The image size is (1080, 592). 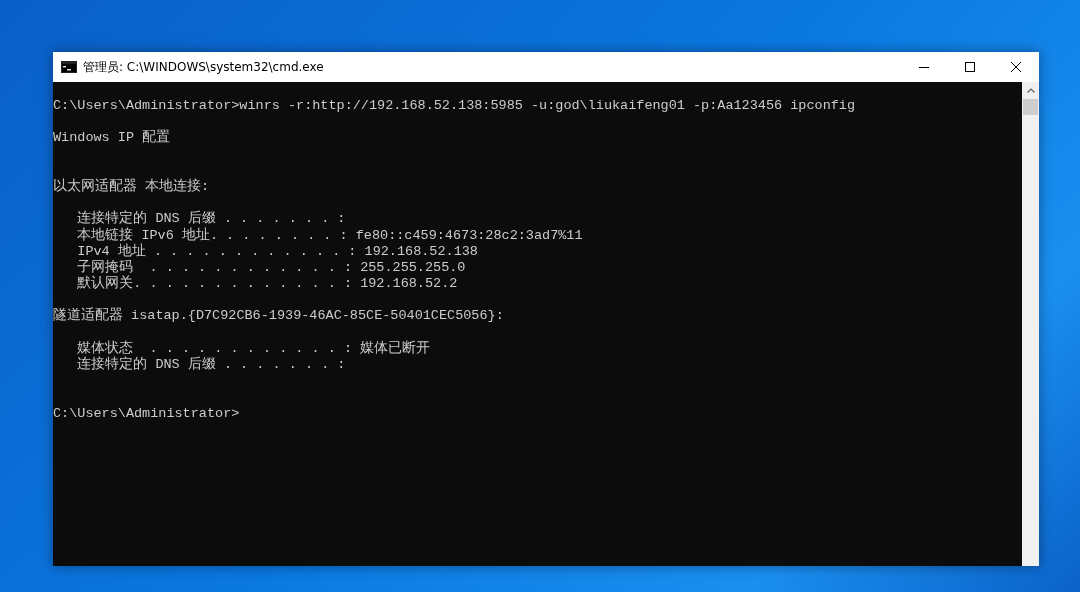 What do you see at coordinates (147, 413) in the screenshot?
I see `console-line: C:\Users\Administrator>` at bounding box center [147, 413].